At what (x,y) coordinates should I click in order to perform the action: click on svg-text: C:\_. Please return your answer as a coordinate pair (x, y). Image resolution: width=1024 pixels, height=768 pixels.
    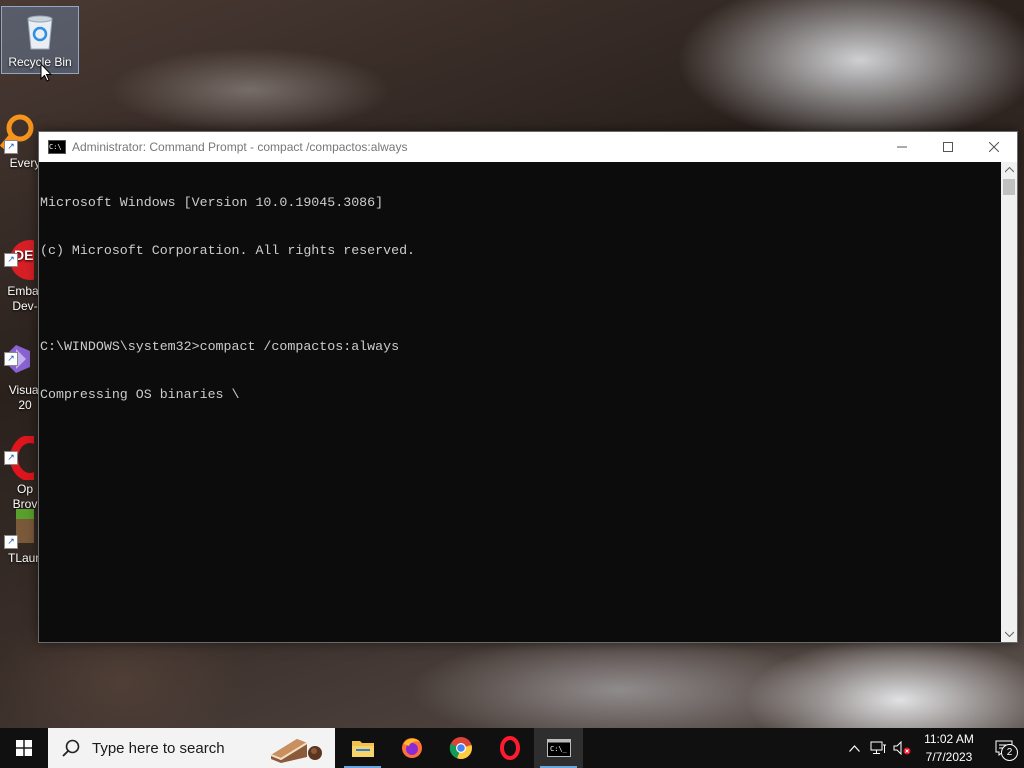
    Looking at the image, I should click on (559, 749).